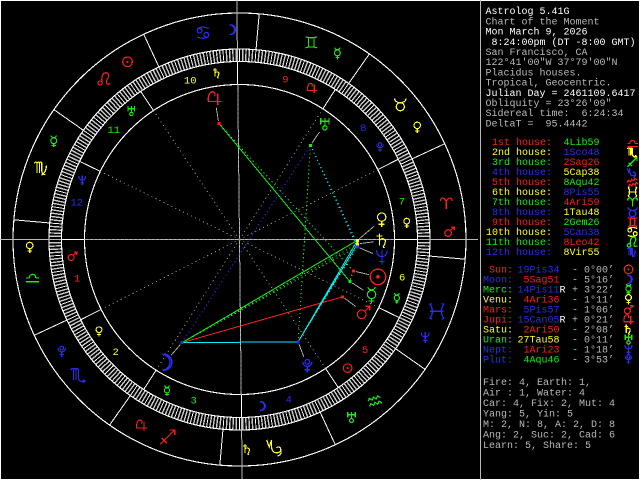 The width and height of the screenshot is (640, 480). Describe the element at coordinates (549, 84) in the screenshot. I see `svg-text: Tropical, Geocentric.` at that location.